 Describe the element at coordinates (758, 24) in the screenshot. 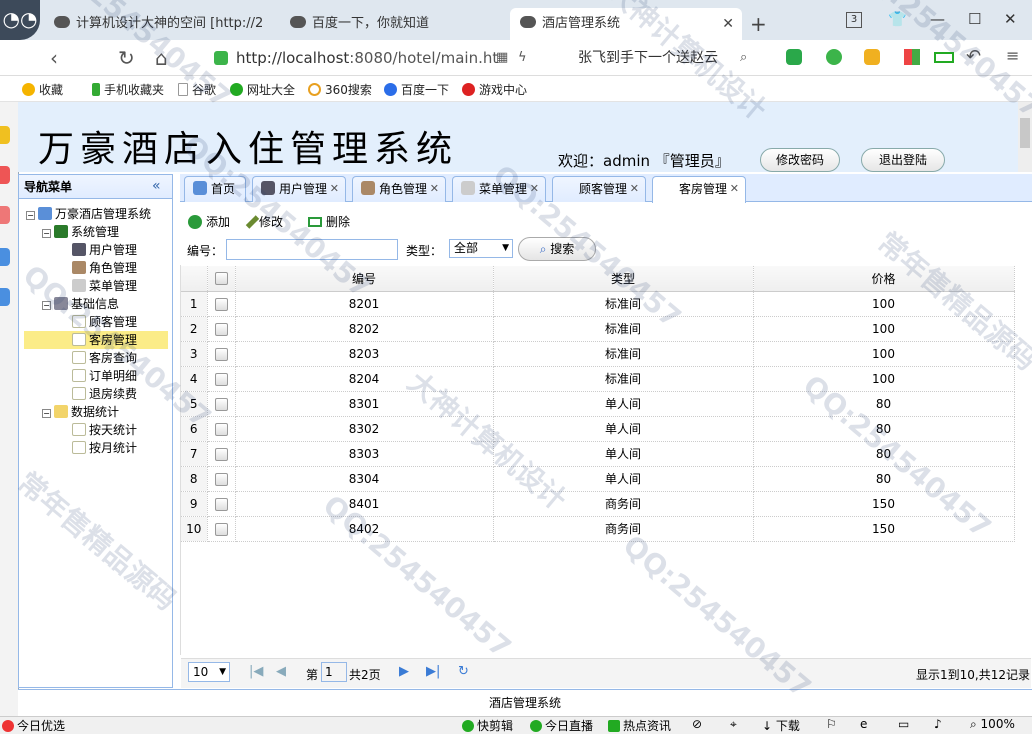

I see `new-tab-button: +` at that location.